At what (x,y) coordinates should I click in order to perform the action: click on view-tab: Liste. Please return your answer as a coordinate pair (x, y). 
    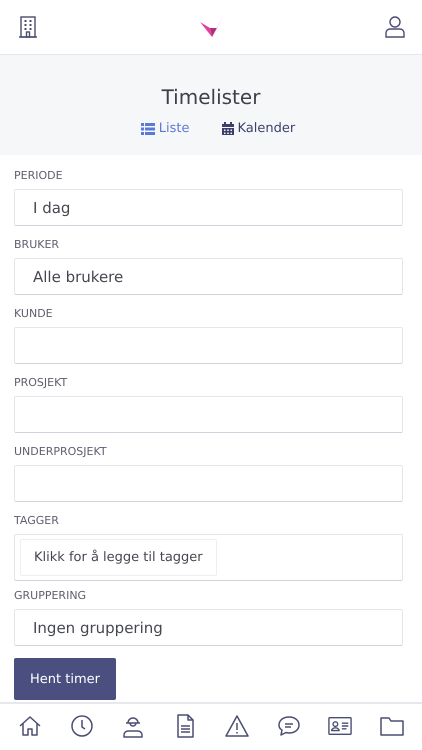
    Looking at the image, I should click on (165, 128).